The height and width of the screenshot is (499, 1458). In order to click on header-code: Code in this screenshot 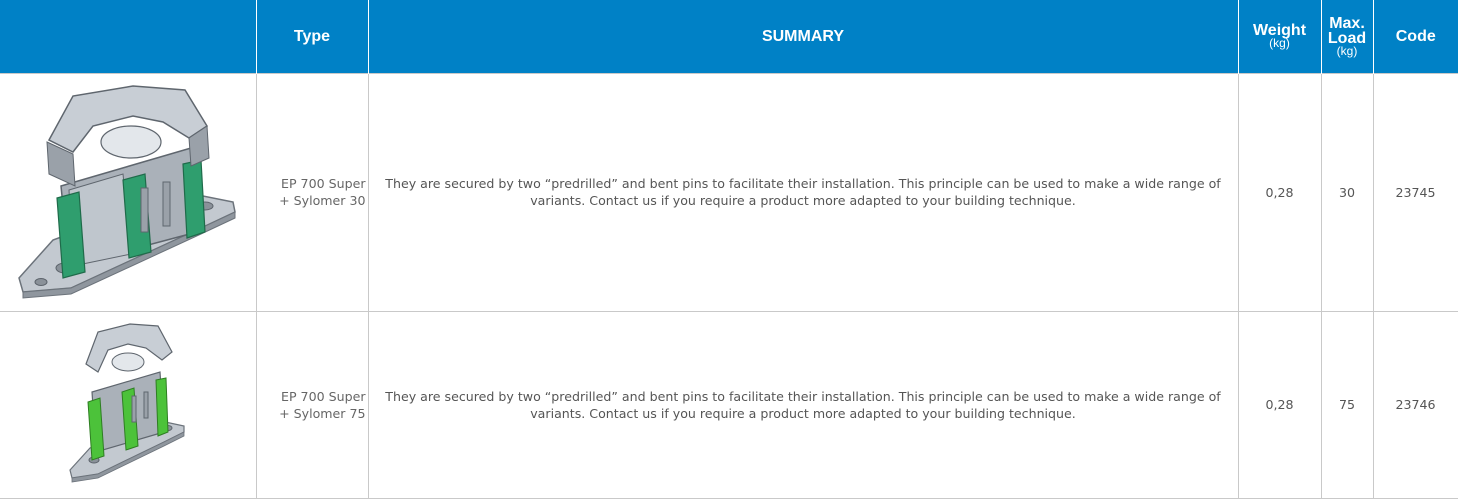, I will do `click(1415, 36)`.